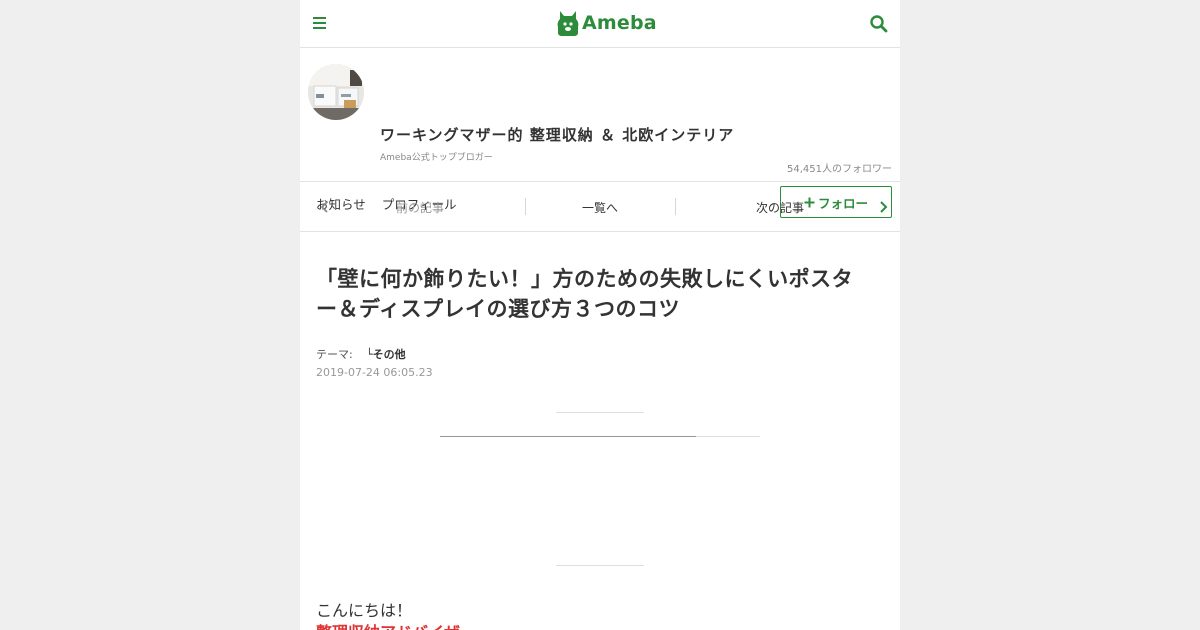 The height and width of the screenshot is (630, 1200). Describe the element at coordinates (334, 354) in the screenshot. I see `theme-label: テーマ:` at that location.